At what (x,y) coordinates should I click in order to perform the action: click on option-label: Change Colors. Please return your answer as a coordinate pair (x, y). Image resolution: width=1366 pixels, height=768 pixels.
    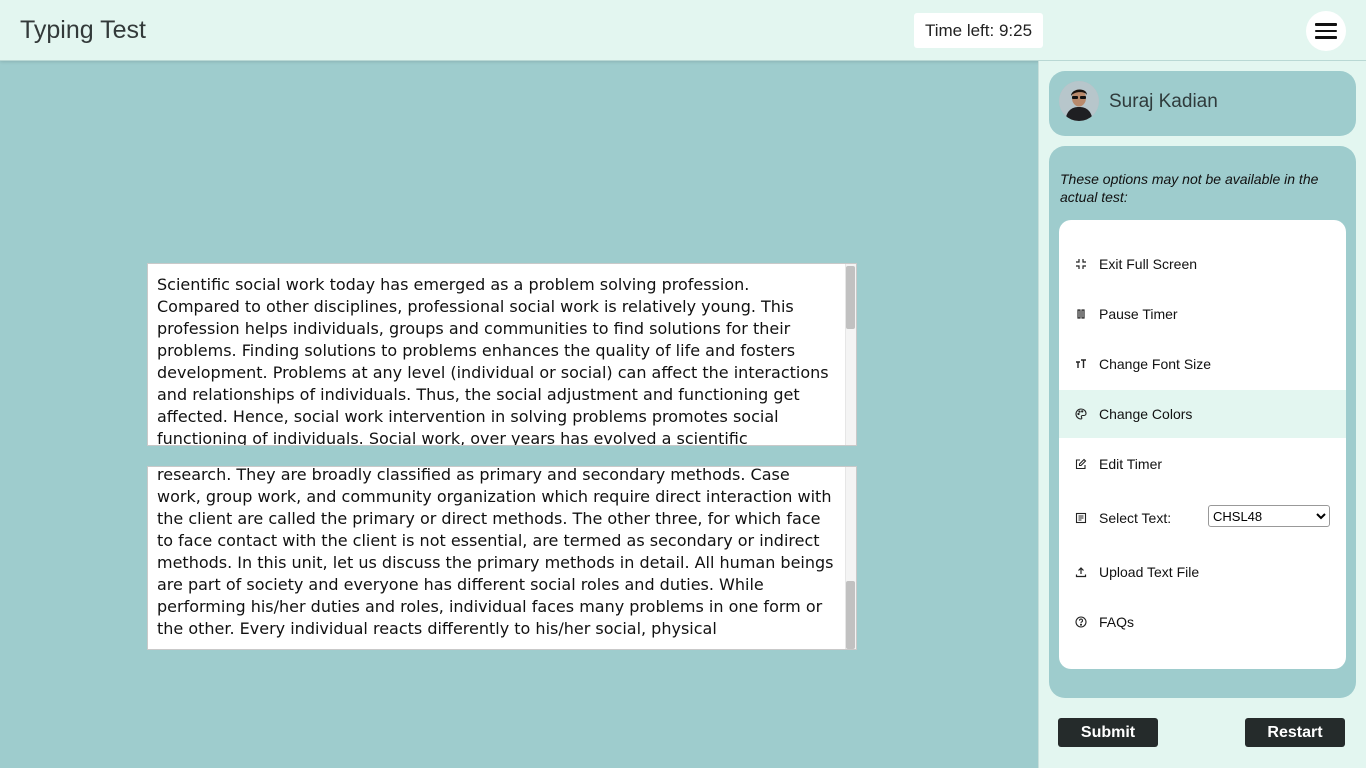
    Looking at the image, I should click on (1146, 414).